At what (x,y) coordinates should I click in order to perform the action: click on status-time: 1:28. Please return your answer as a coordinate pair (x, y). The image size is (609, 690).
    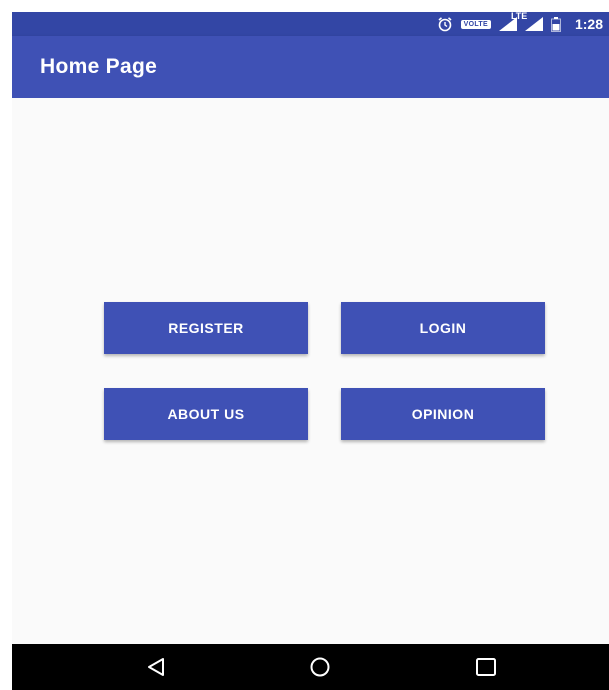
    Looking at the image, I should click on (588, 24).